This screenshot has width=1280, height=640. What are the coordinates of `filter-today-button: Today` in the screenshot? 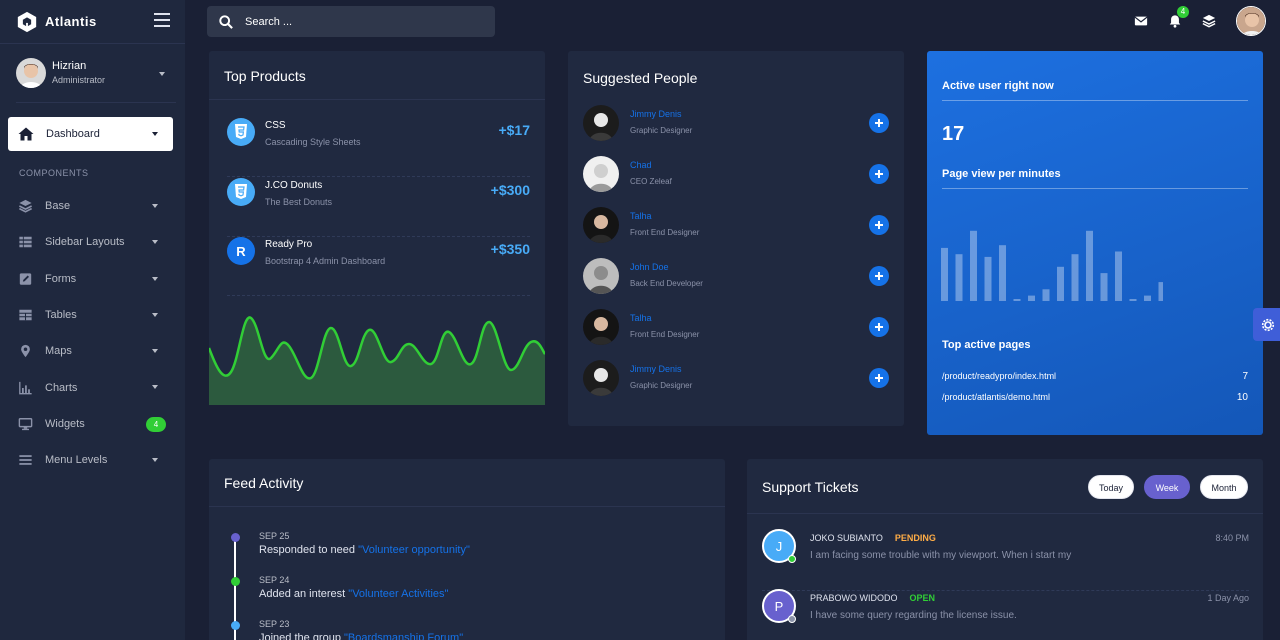 It's located at (1111, 487).